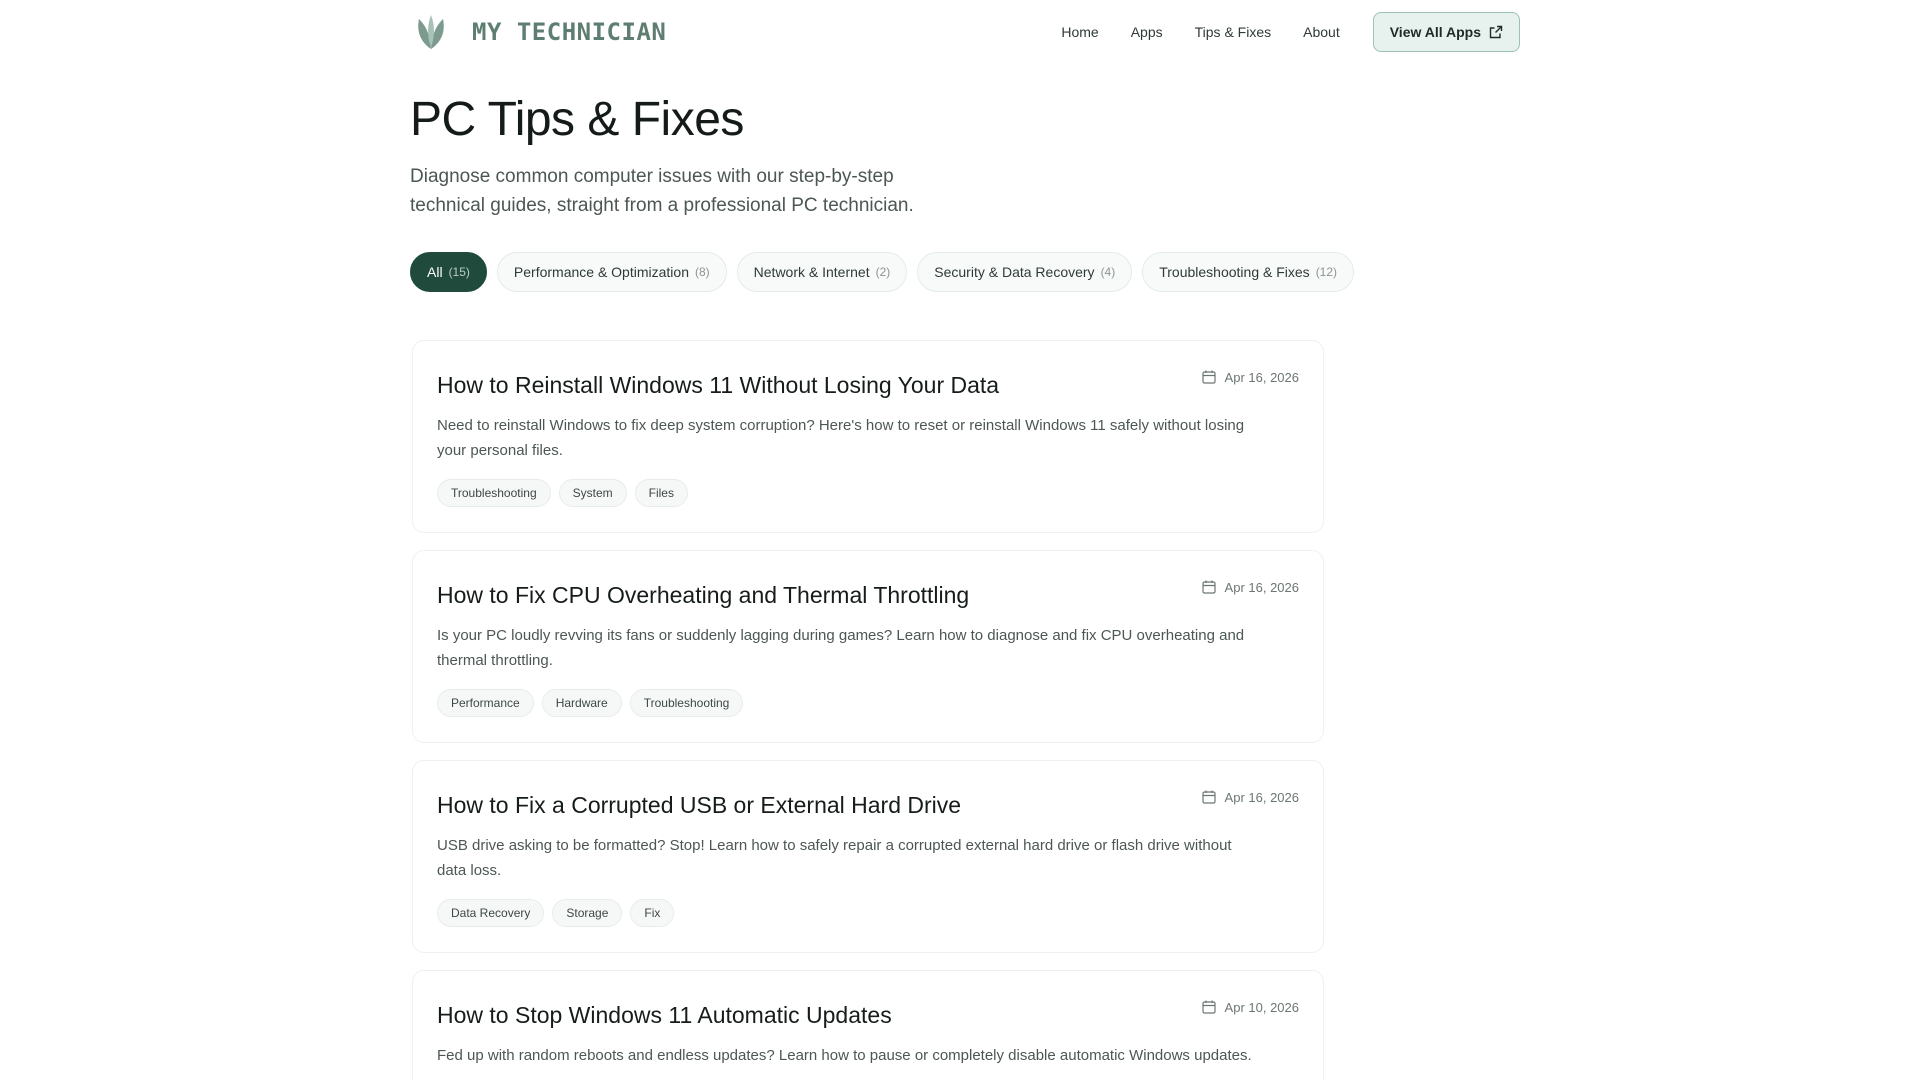 The width and height of the screenshot is (1920, 1080). What do you see at coordinates (1233, 32) in the screenshot?
I see `nav-tips-fixes: Tips & Fixes` at bounding box center [1233, 32].